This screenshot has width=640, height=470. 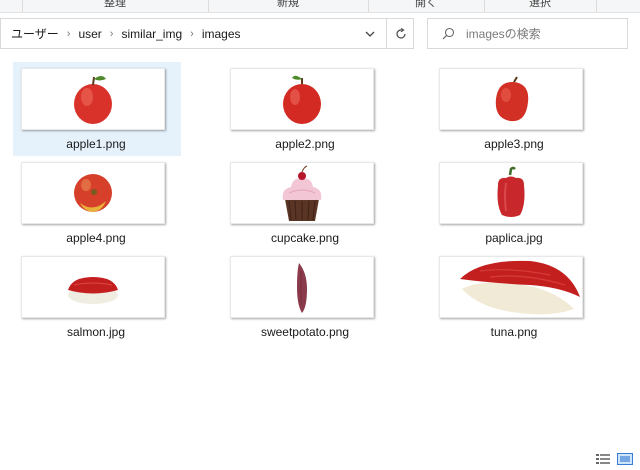 I want to click on bell-pepper-thumbnail-icon, so click(x=511, y=193).